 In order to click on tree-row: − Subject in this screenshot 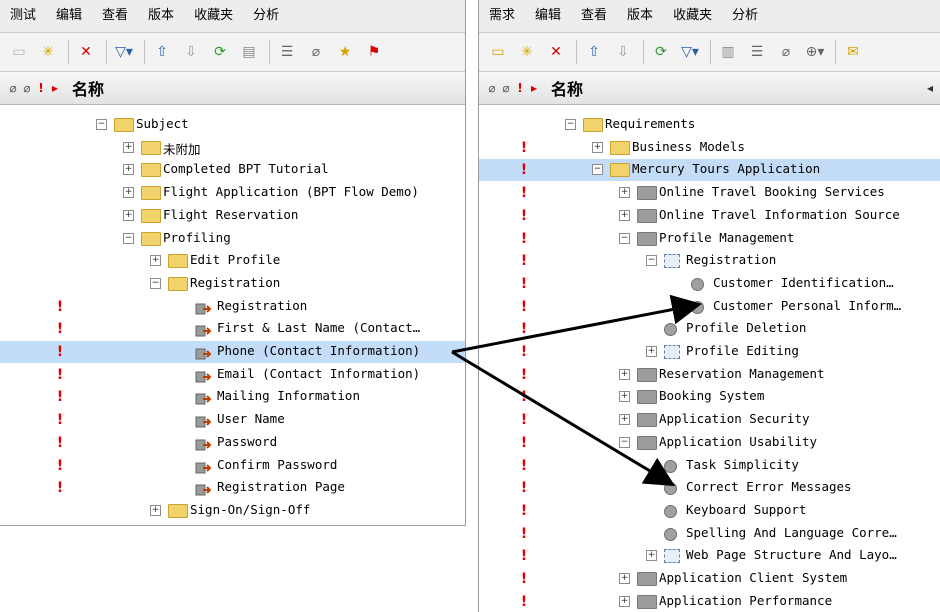, I will do `click(232, 125)`.